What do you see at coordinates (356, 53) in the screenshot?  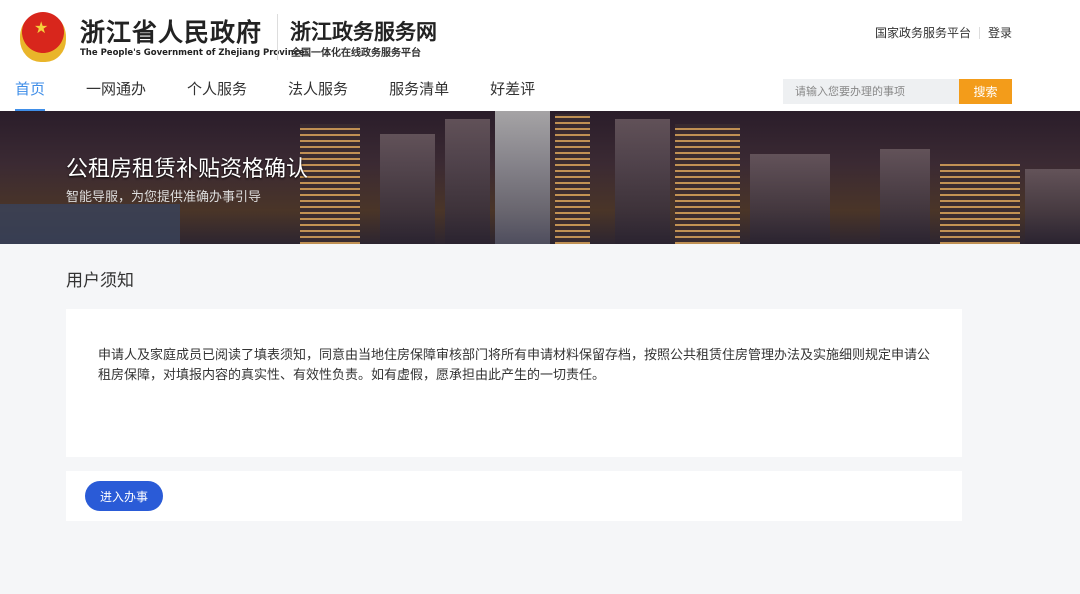 I see `site-subtitle: 全国一体化在线政务服务平台` at bounding box center [356, 53].